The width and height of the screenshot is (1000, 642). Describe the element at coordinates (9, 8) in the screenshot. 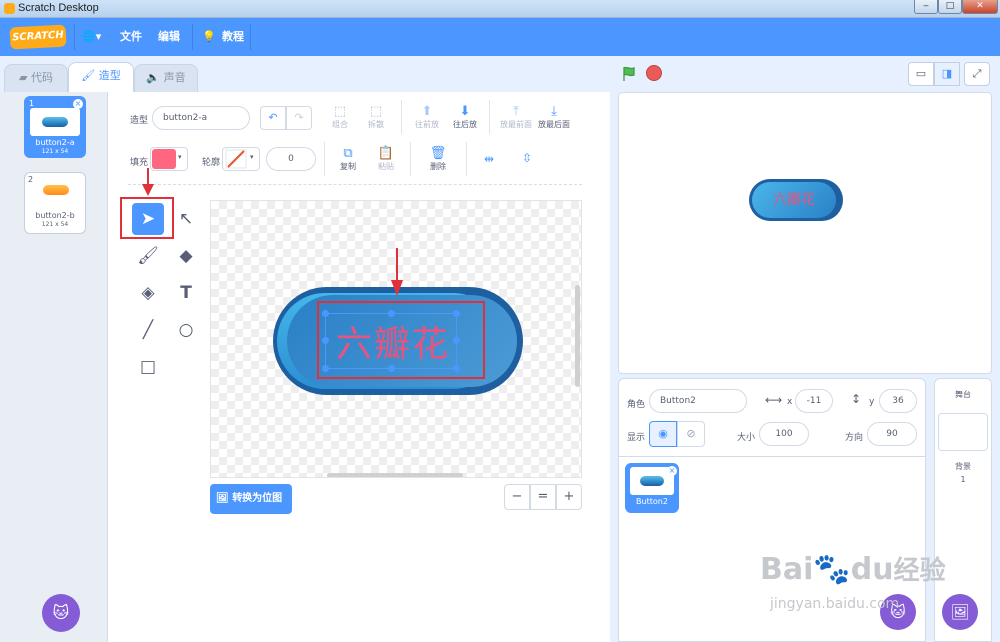

I see `app-icon` at that location.